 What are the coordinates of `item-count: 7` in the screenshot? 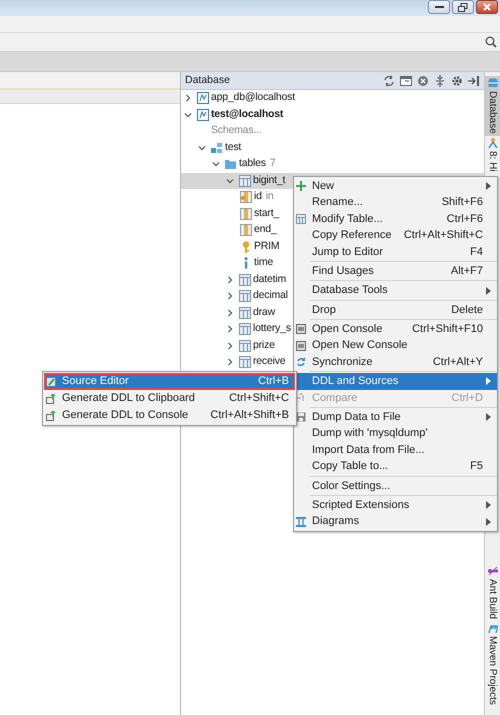 It's located at (273, 164).